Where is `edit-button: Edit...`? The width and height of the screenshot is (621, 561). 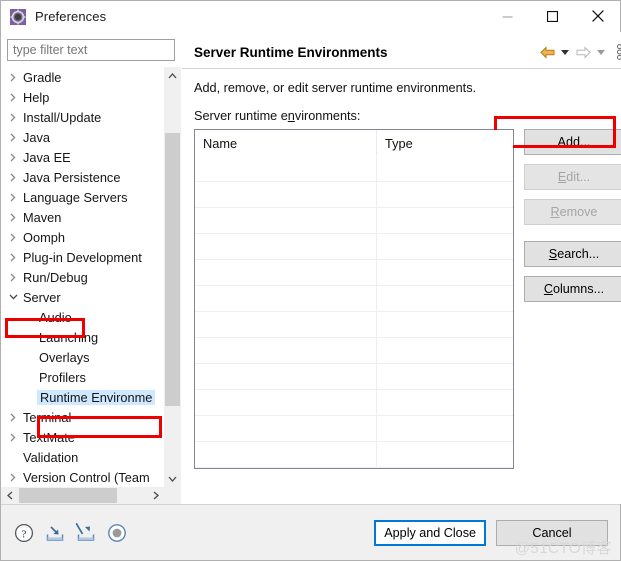 edit-button: Edit... is located at coordinates (572, 177).